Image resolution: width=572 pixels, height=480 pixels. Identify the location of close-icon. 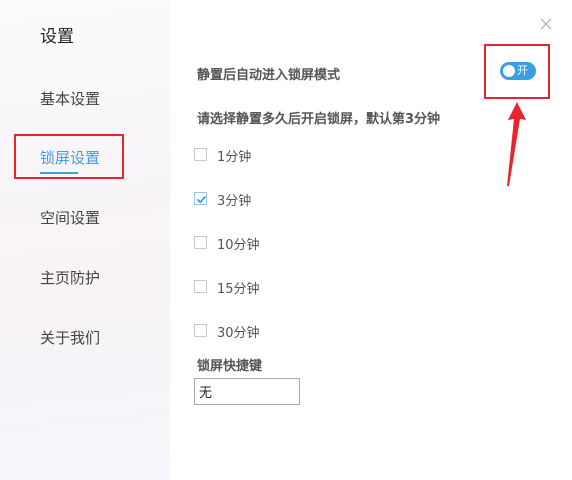
(546, 24).